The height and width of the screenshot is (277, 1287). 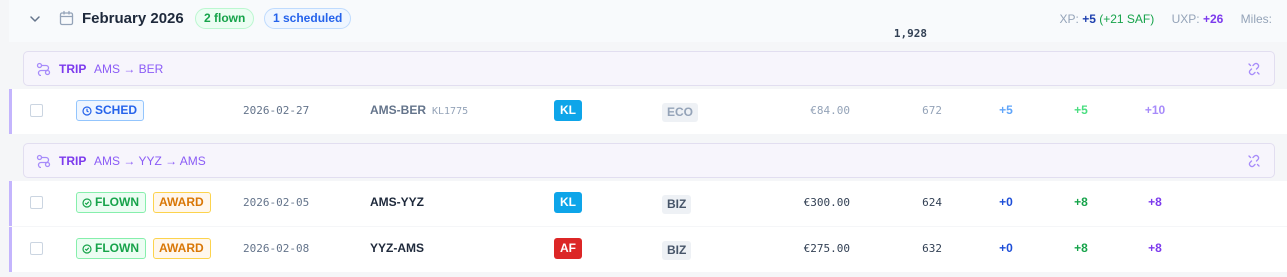 What do you see at coordinates (826, 202) in the screenshot?
I see `flight-price: €300.00` at bounding box center [826, 202].